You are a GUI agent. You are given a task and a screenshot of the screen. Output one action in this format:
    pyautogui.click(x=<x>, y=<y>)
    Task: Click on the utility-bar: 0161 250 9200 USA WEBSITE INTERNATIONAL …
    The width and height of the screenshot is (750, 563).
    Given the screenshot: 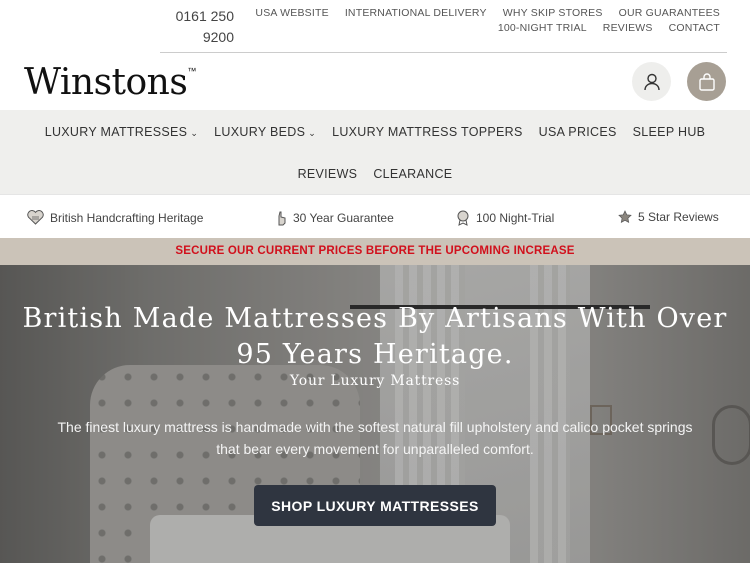 What is the action you would take?
    pyautogui.click(x=375, y=26)
    